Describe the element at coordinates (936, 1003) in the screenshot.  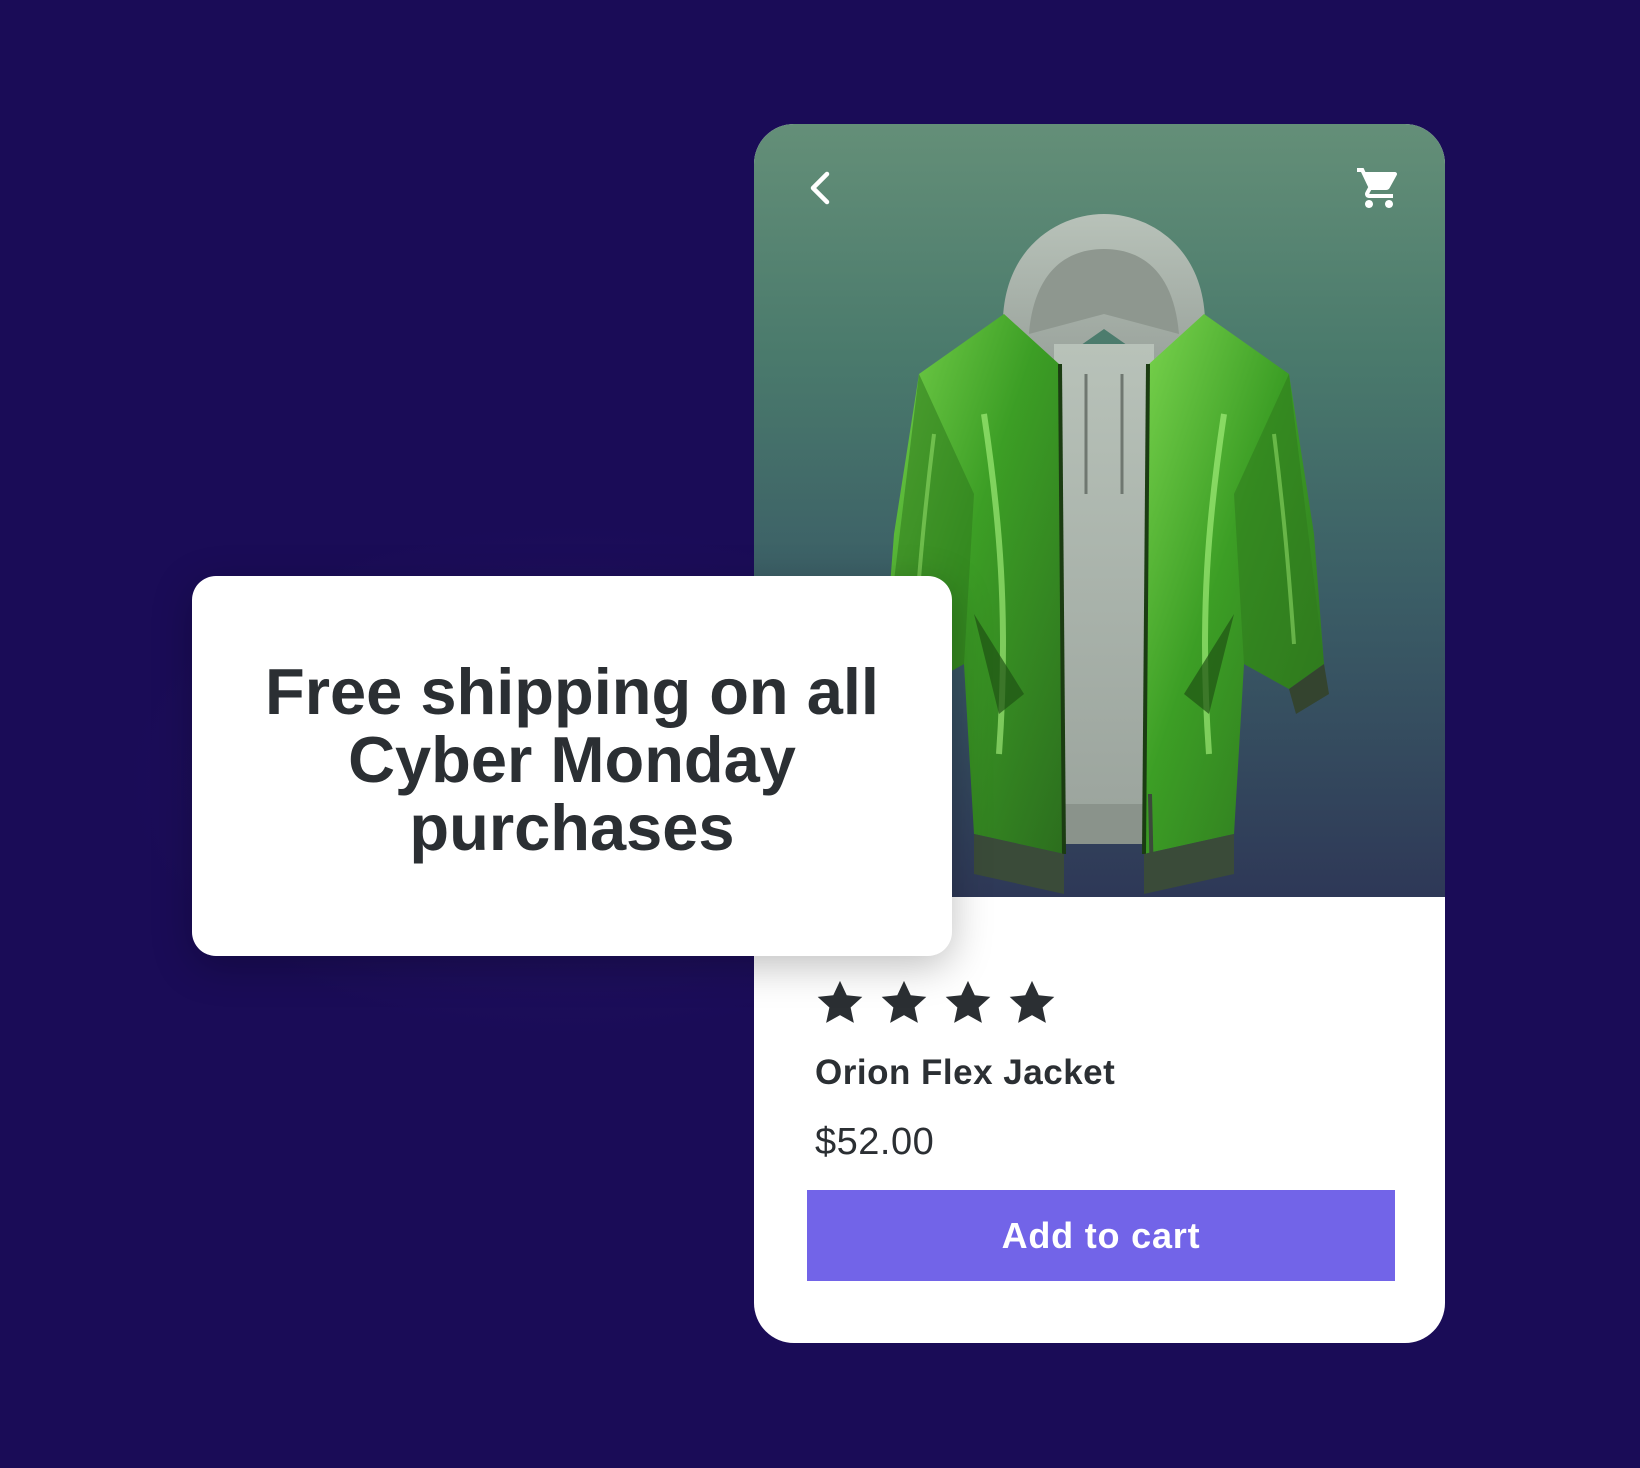
I see `star-rating` at that location.